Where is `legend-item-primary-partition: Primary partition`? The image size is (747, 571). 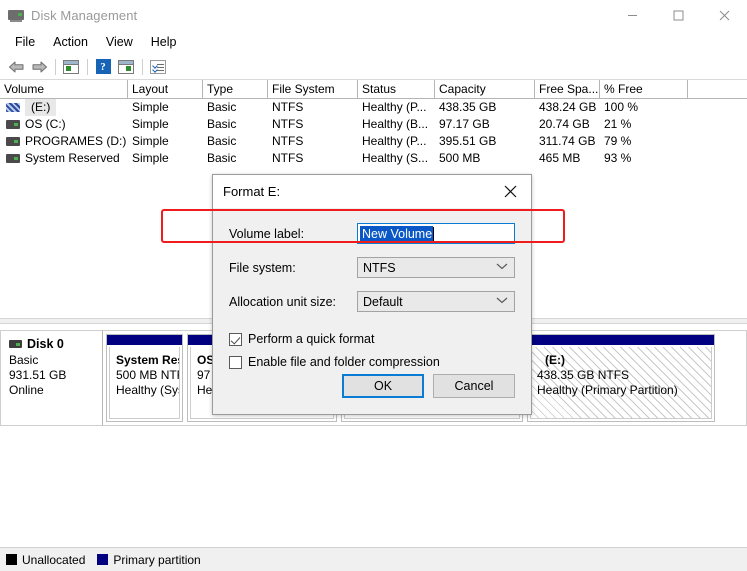 legend-item-primary-partition: Primary partition is located at coordinates (149, 559).